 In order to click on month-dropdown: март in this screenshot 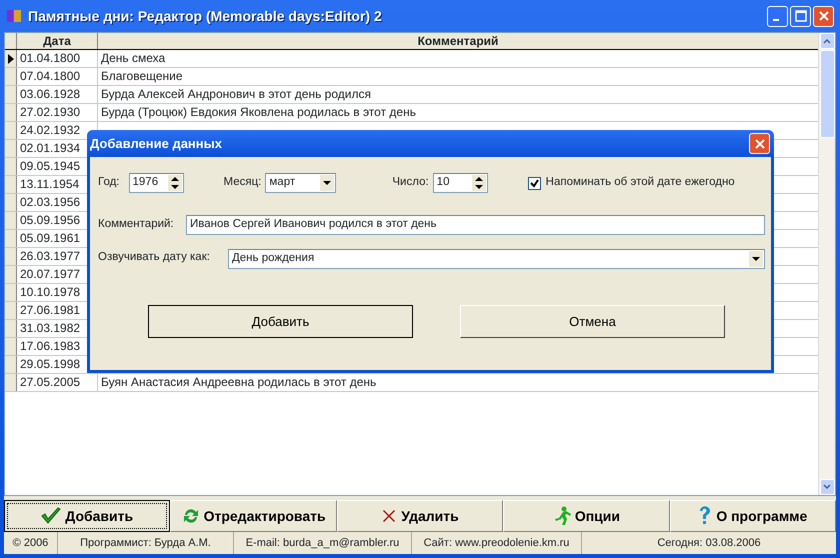, I will do `click(300, 183)`.